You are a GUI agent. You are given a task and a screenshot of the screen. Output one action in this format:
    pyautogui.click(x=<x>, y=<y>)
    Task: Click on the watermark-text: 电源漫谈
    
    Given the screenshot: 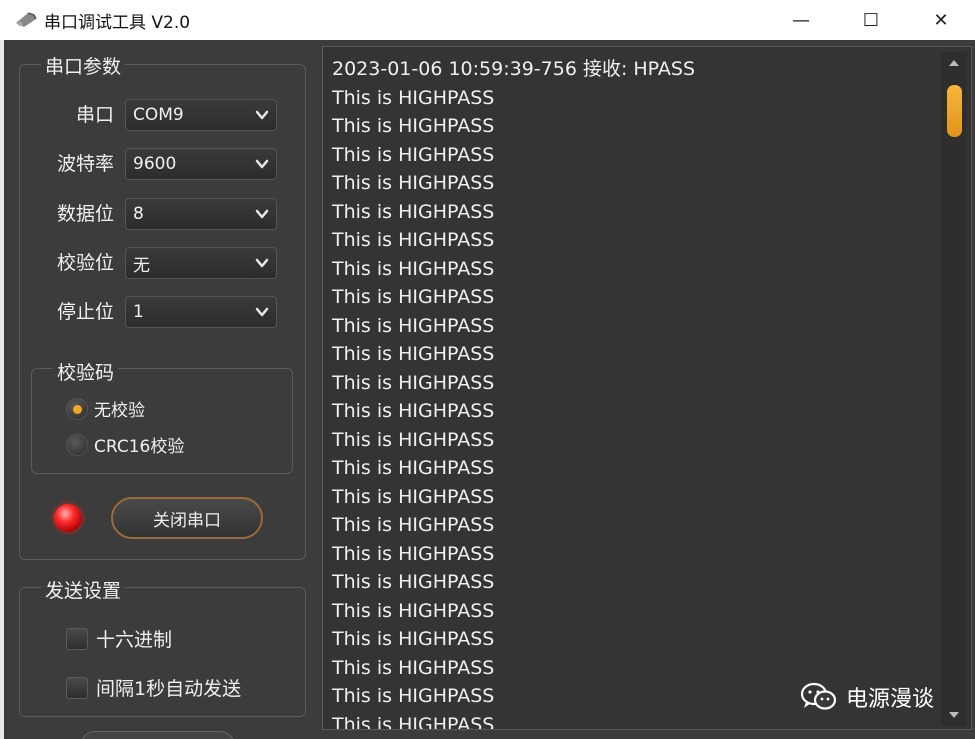 What is the action you would take?
    pyautogui.click(x=890, y=699)
    